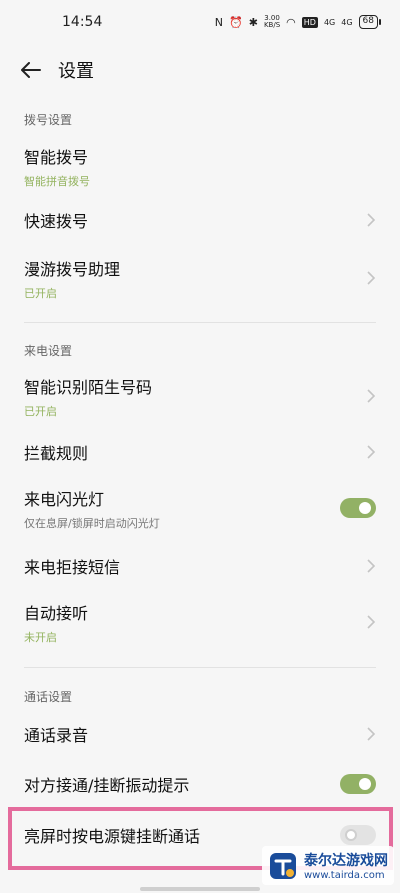  Describe the element at coordinates (283, 865) in the screenshot. I see `watermark-logo-icon` at that location.